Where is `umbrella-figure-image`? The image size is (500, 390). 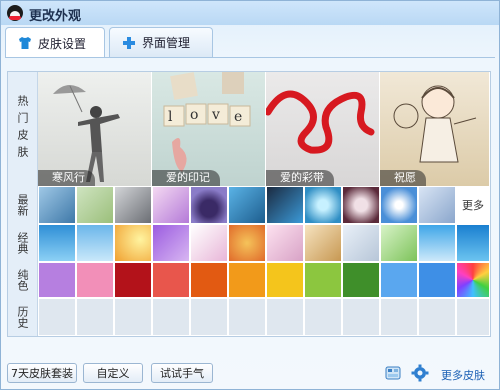 umbrella-figure-image is located at coordinates (86, 133).